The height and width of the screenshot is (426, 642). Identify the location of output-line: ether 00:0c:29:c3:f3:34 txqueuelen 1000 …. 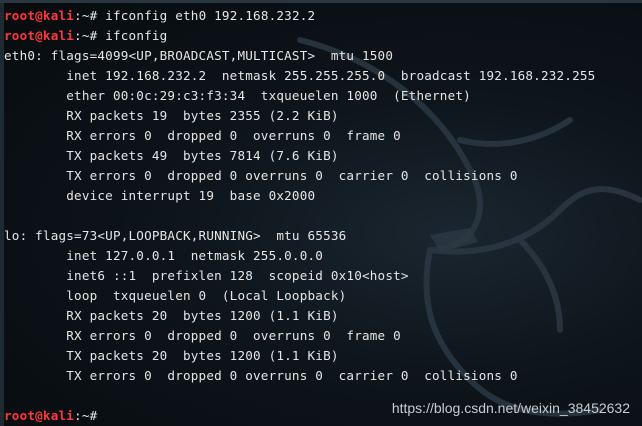
(237, 95).